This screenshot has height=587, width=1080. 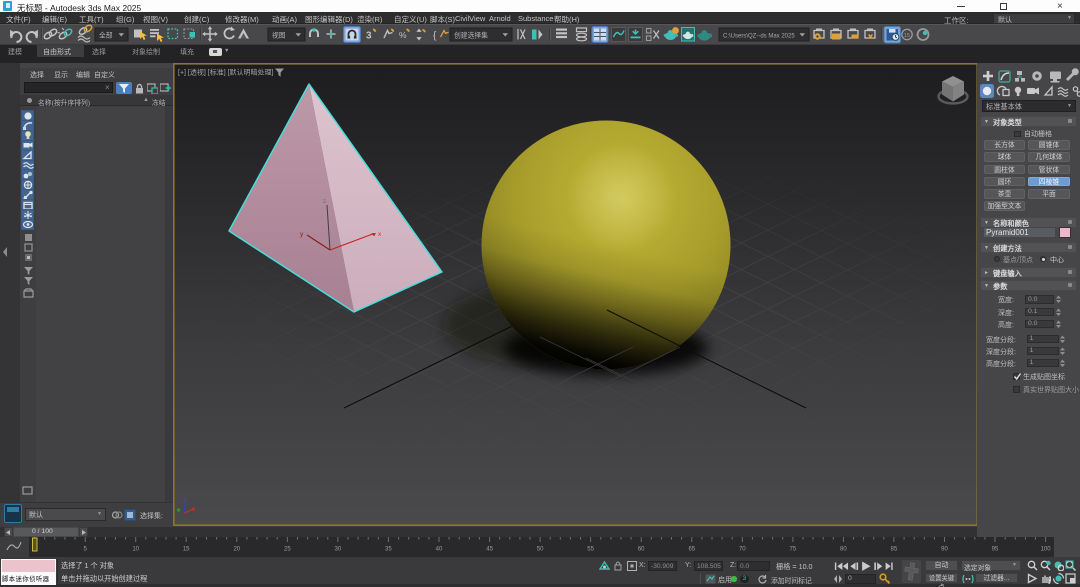 What do you see at coordinates (691, 550) in the screenshot?
I see `svg-text: 65` at bounding box center [691, 550].